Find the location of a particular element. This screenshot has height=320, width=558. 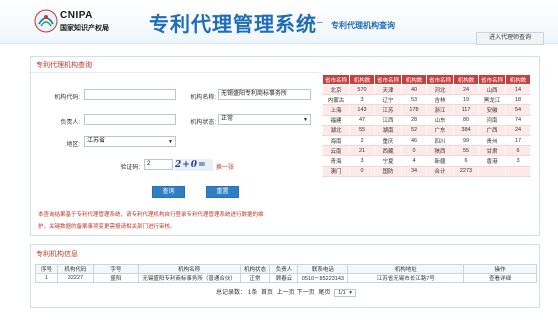

cell-code: 32227 is located at coordinates (75, 278).